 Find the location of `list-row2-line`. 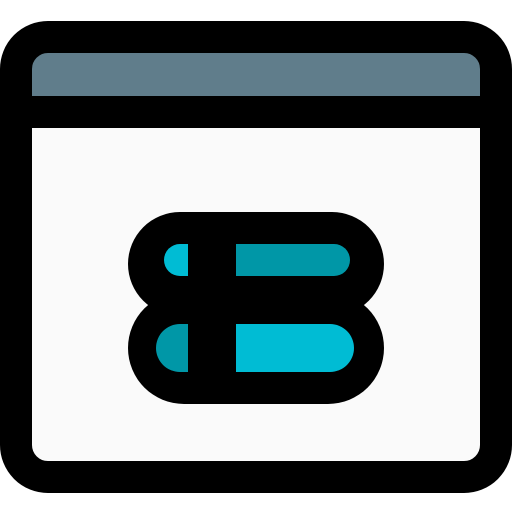

list-row2-line is located at coordinates (295, 348).